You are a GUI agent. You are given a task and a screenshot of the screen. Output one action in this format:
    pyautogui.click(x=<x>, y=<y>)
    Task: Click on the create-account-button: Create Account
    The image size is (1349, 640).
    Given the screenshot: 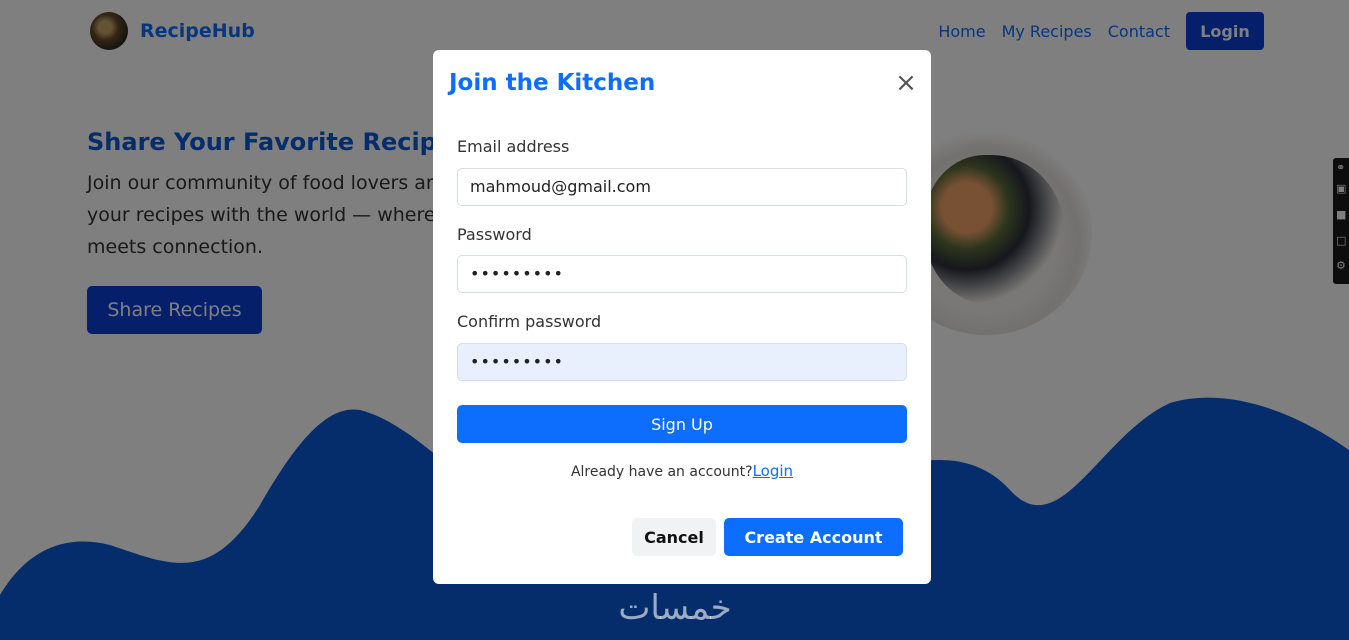 What is the action you would take?
    pyautogui.click(x=813, y=537)
    